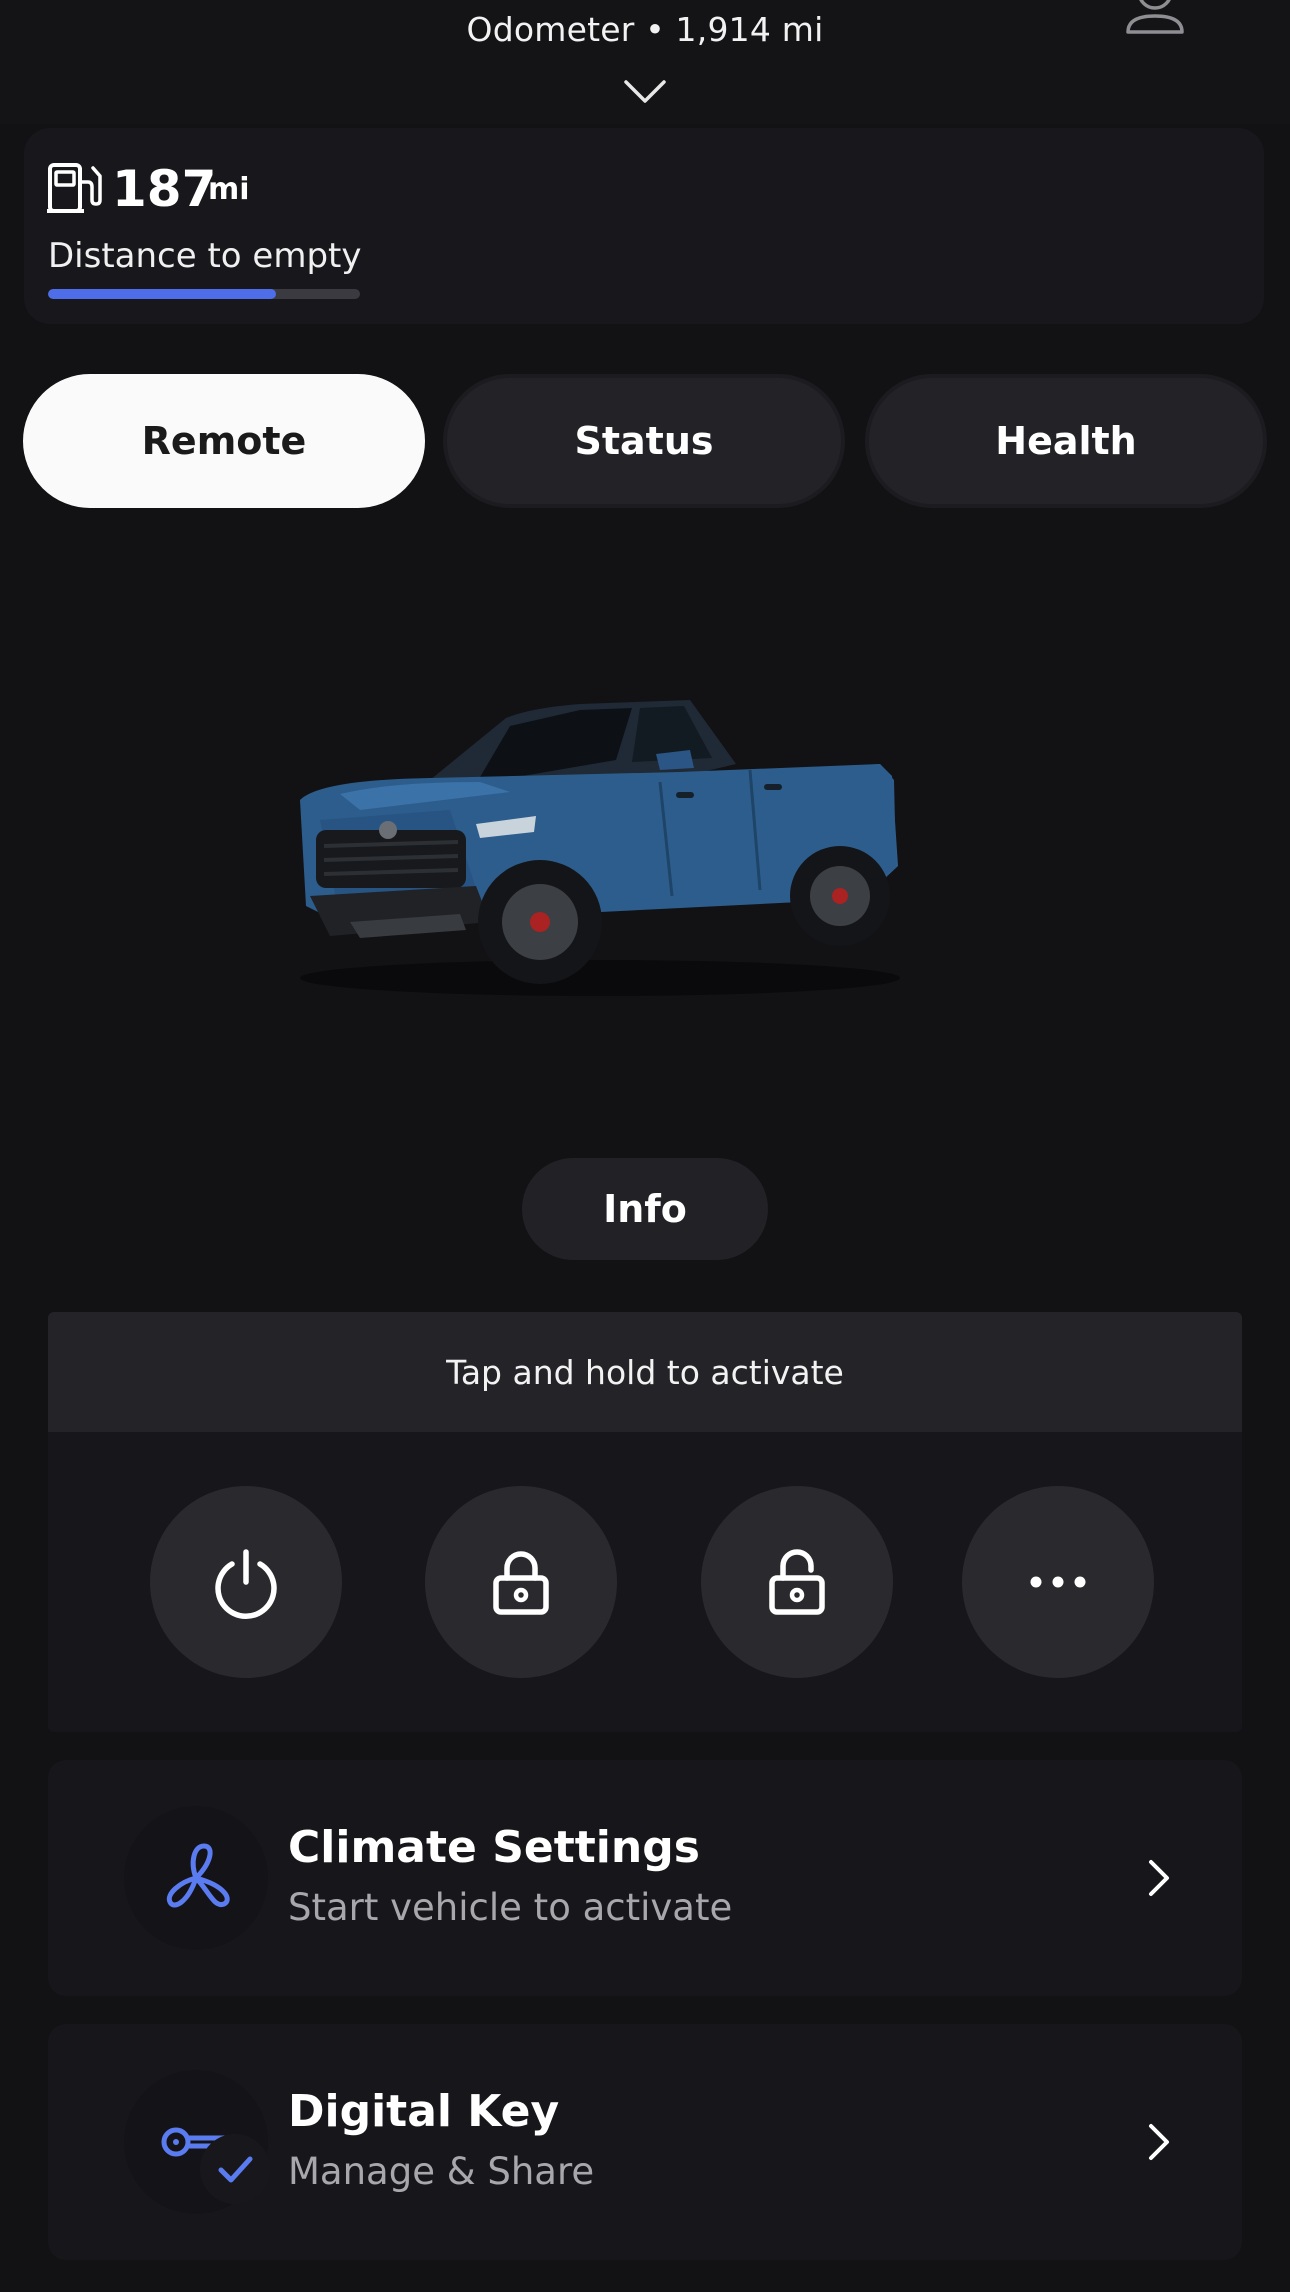 This screenshot has width=1290, height=2292. I want to click on range-unit: mi, so click(229, 189).